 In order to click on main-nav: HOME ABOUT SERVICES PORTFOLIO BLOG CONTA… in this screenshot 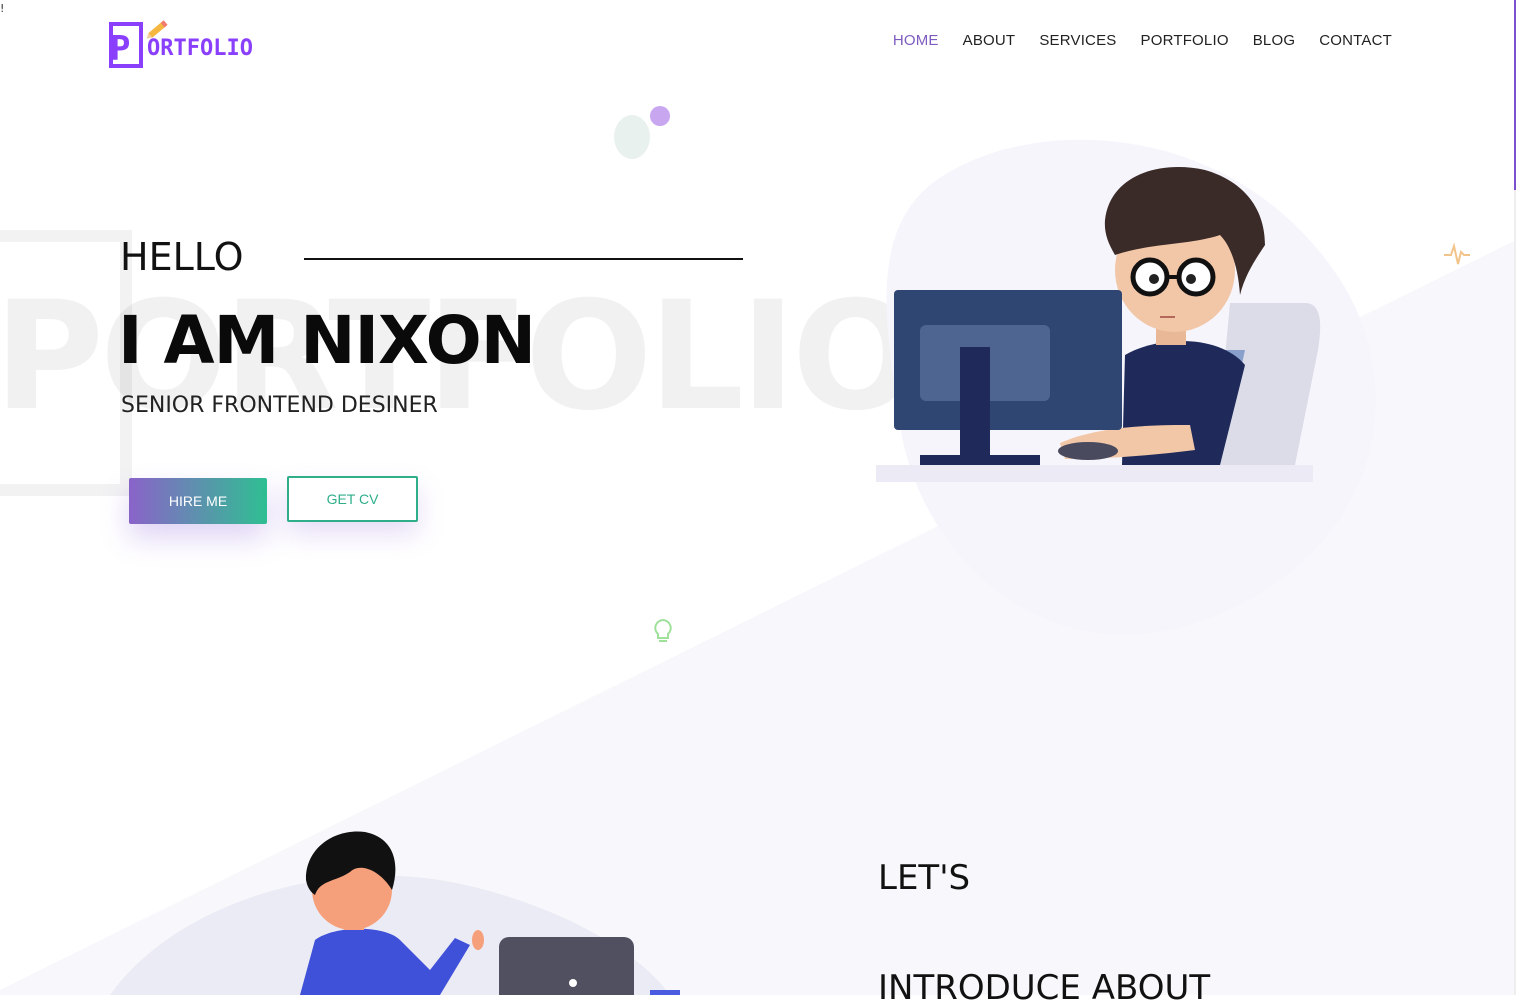, I will do `click(1142, 40)`.